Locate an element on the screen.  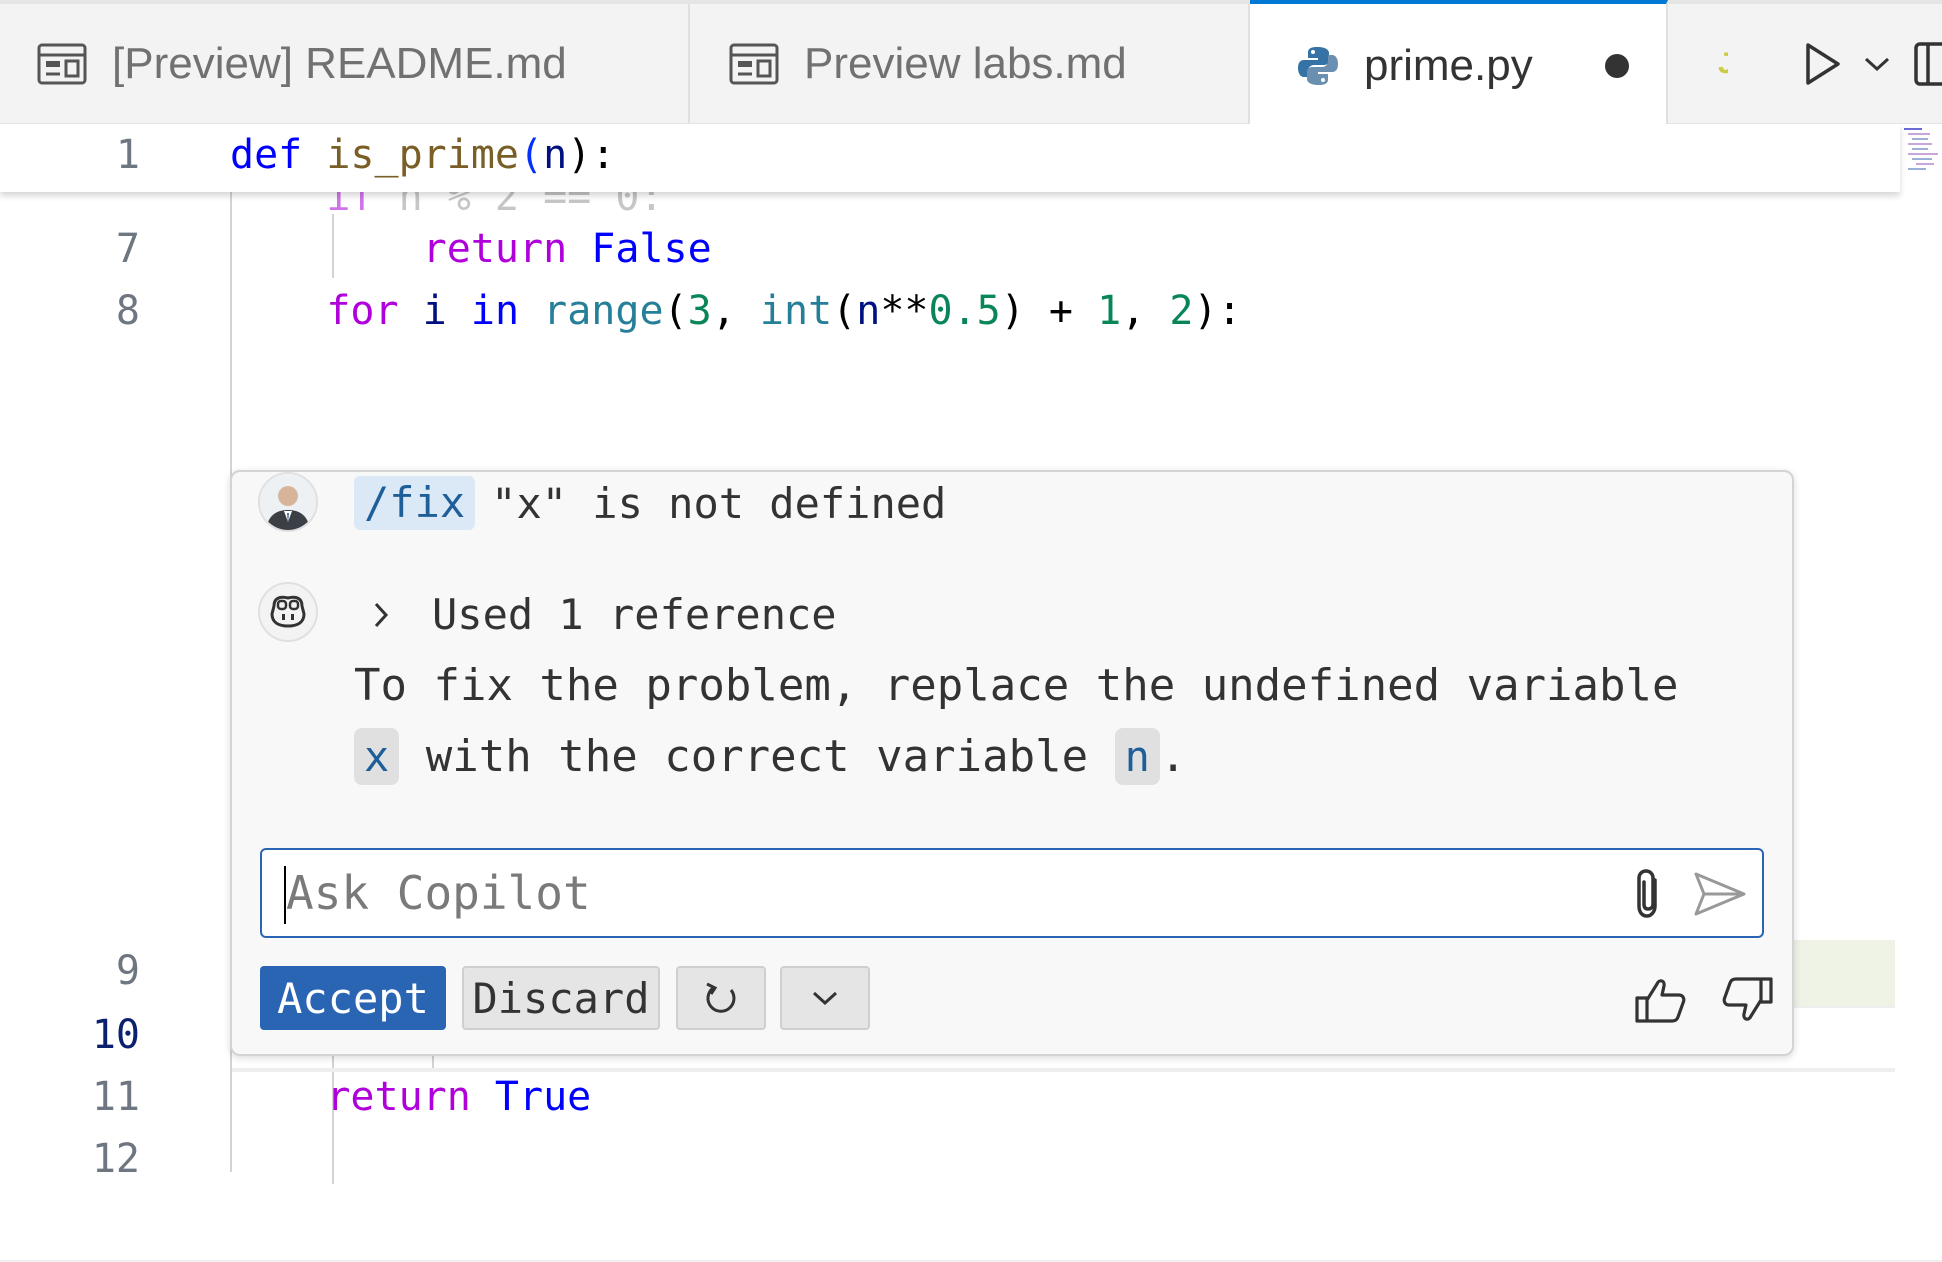
code-line-1: 1 def is_prime(n): is located at coordinates (947, 155).